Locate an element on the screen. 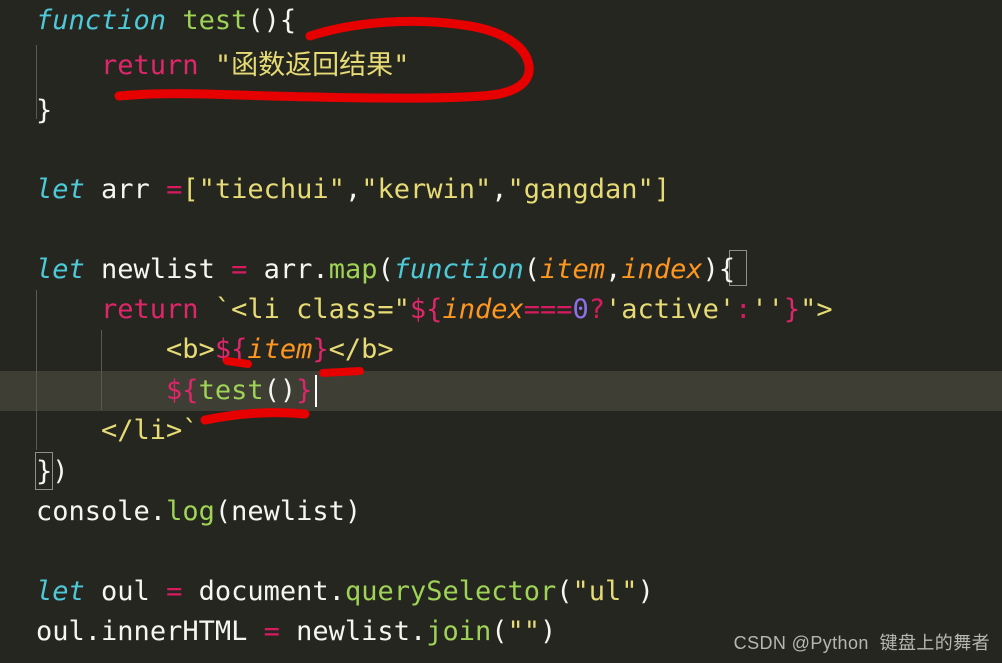 The height and width of the screenshot is (663, 1002). token-identifier-console: console is located at coordinates (93, 511).